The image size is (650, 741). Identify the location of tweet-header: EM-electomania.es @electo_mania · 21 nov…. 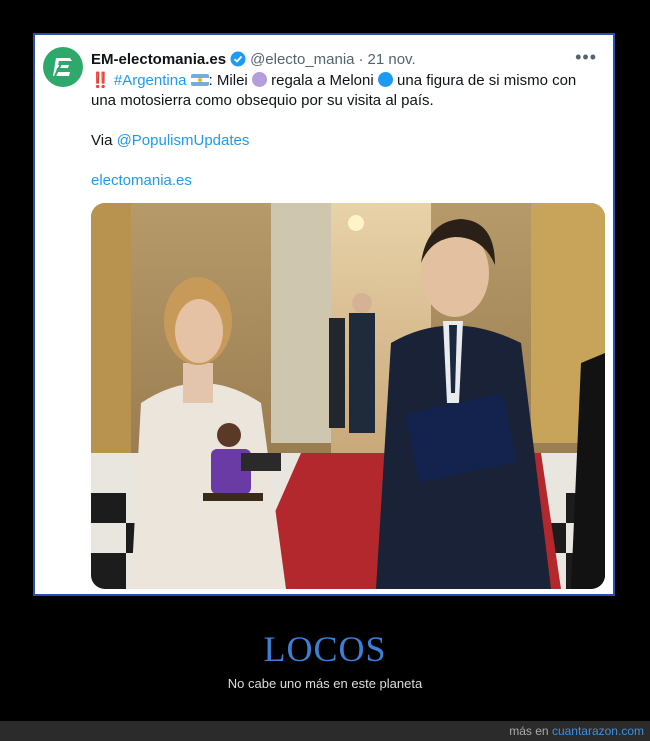
(347, 58).